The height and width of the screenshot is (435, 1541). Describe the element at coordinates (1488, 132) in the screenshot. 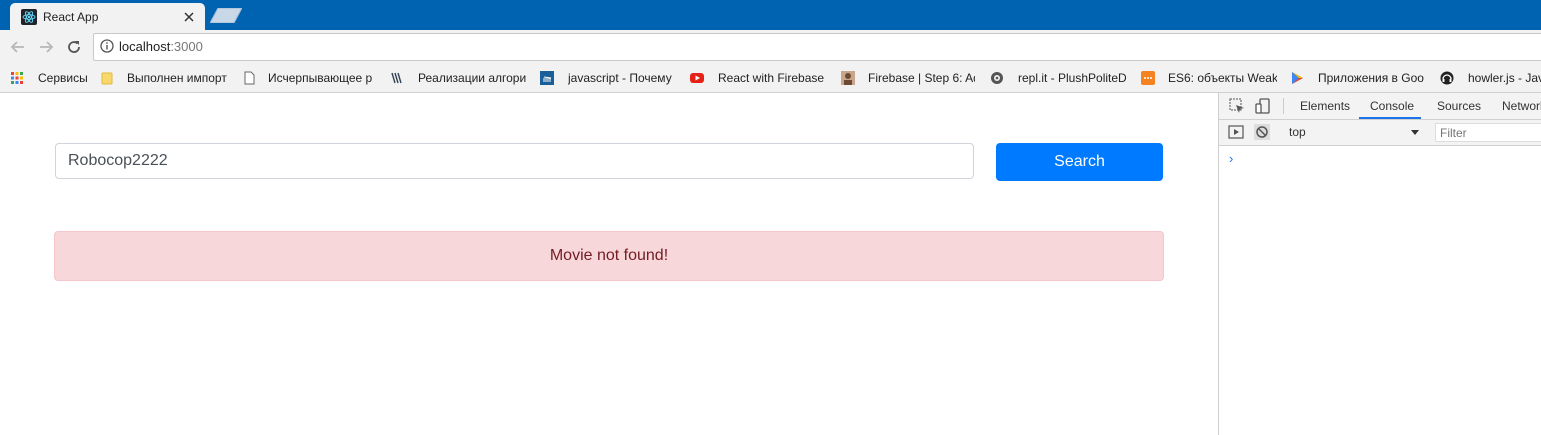

I see `console-filter-input` at that location.